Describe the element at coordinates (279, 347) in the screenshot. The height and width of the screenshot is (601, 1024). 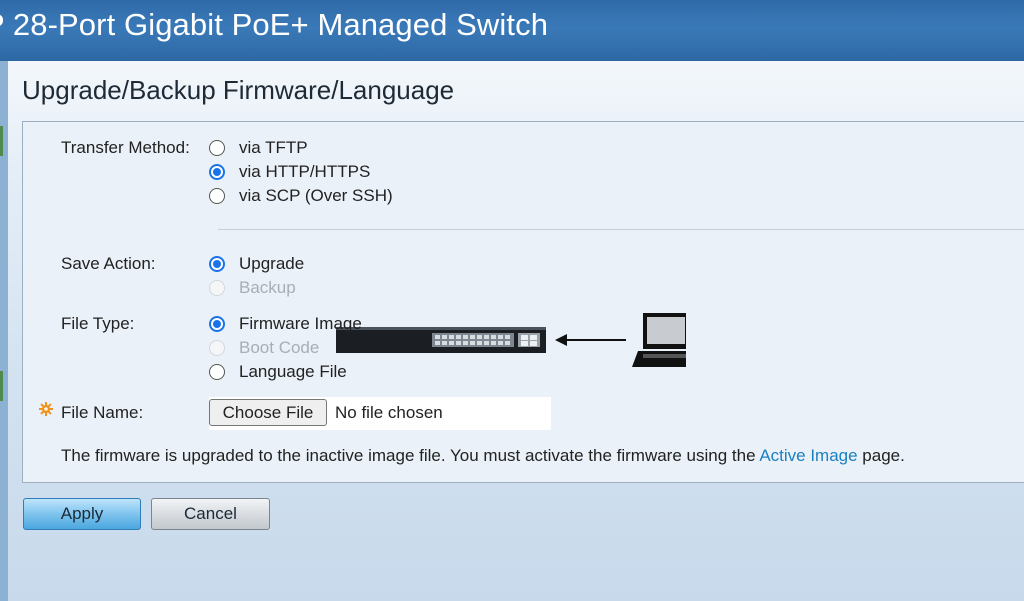
I see `radio-label: Boot Code` at that location.